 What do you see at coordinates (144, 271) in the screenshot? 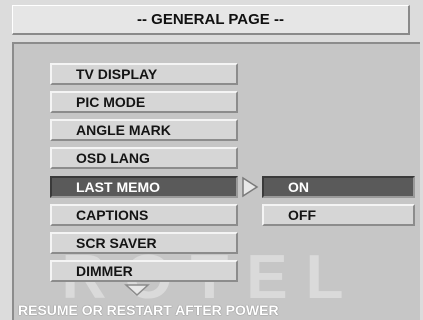
I see `menu-item-dimmer: DIMMER` at bounding box center [144, 271].